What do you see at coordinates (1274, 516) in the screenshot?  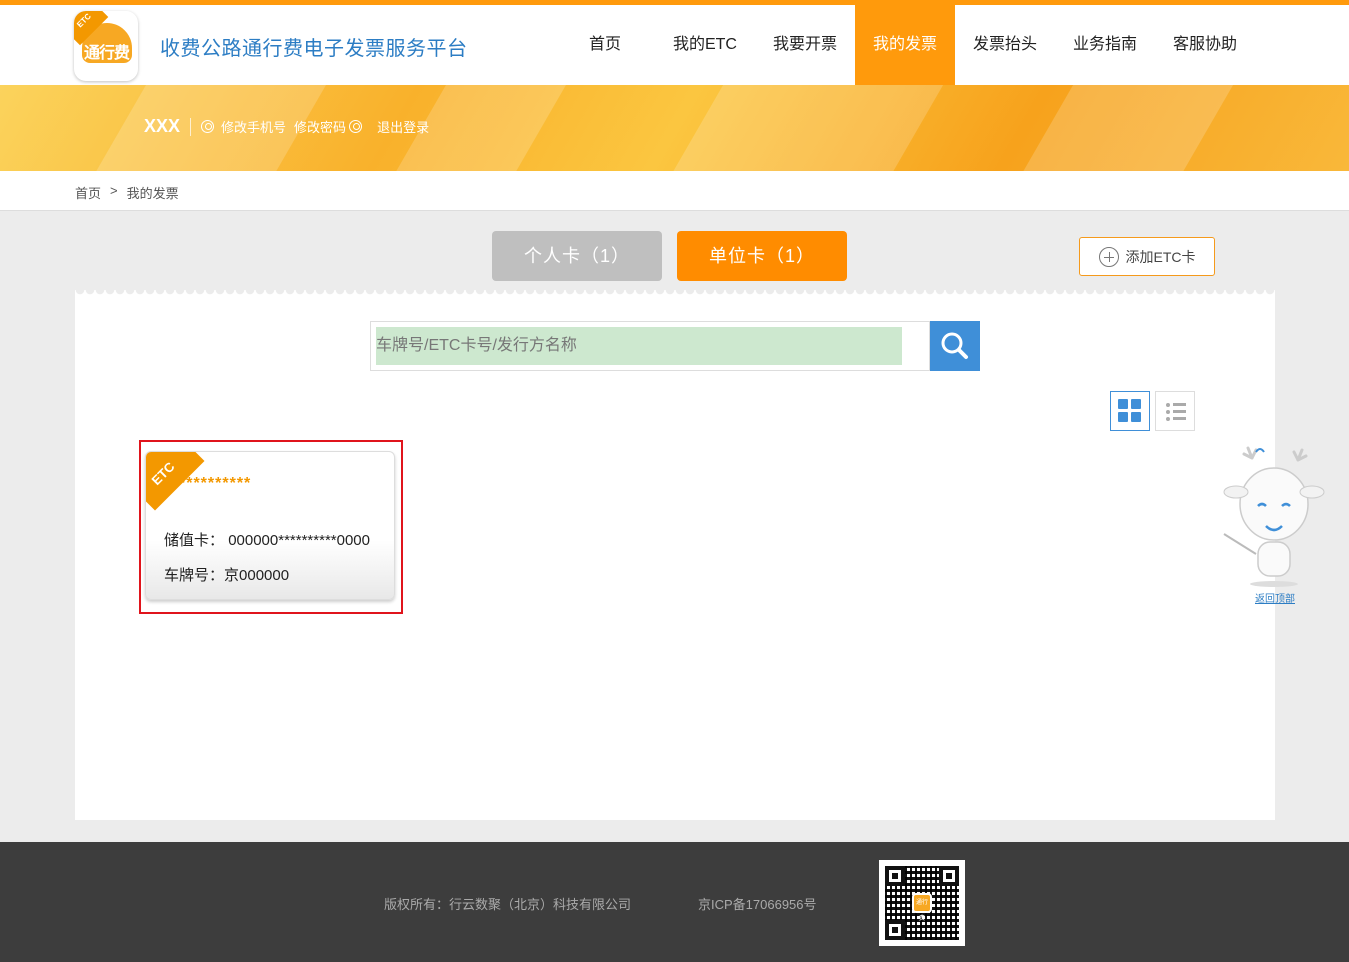 I see `deer-mascot-icon` at bounding box center [1274, 516].